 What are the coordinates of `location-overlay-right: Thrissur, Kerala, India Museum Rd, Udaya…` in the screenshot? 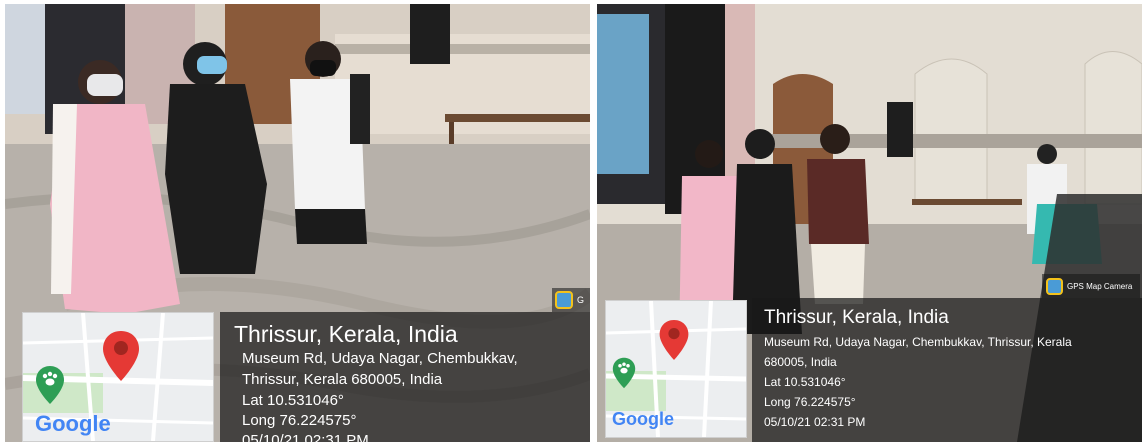 It's located at (947, 370).